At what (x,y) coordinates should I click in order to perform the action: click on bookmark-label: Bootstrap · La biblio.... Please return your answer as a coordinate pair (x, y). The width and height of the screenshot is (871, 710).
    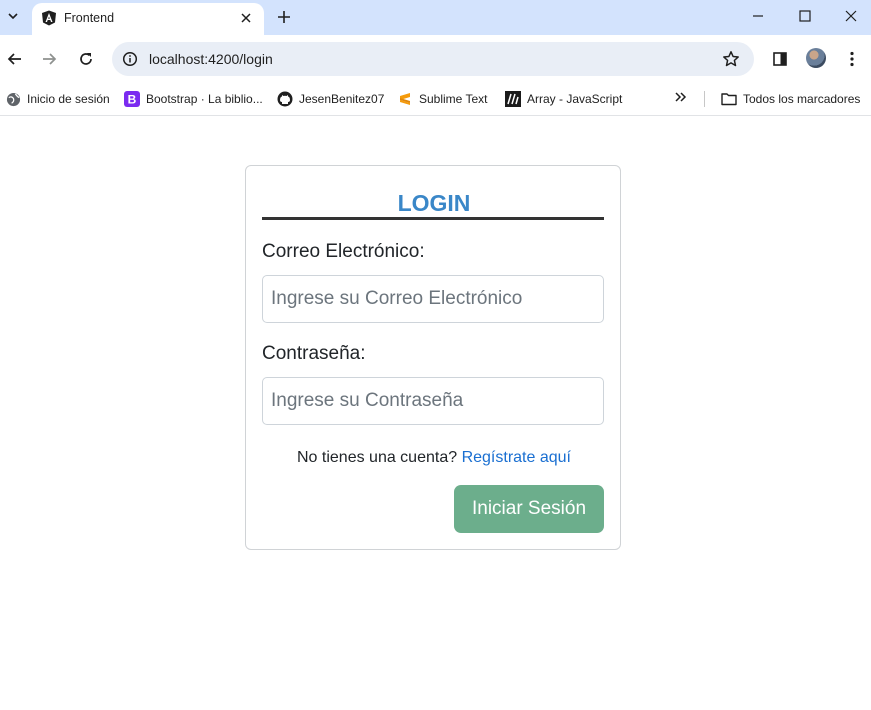
    Looking at the image, I should click on (204, 99).